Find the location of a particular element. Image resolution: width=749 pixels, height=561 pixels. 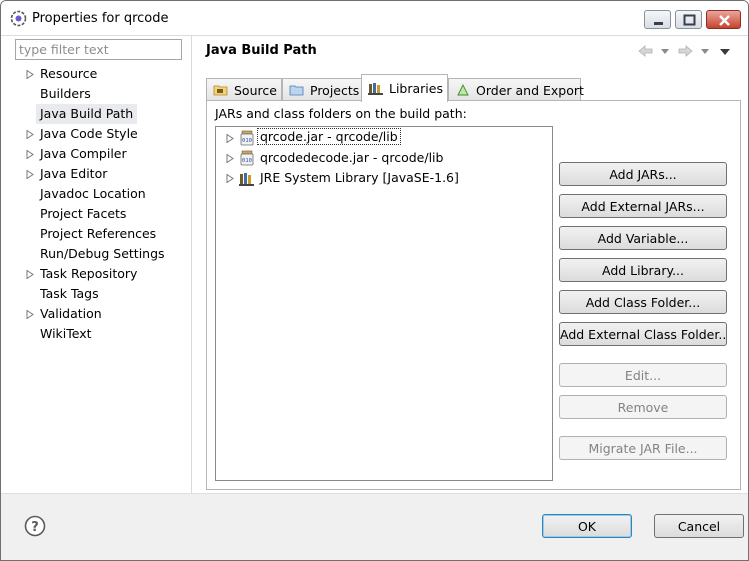

nav-item-java-compiler: Java Compiler is located at coordinates (96, 154).